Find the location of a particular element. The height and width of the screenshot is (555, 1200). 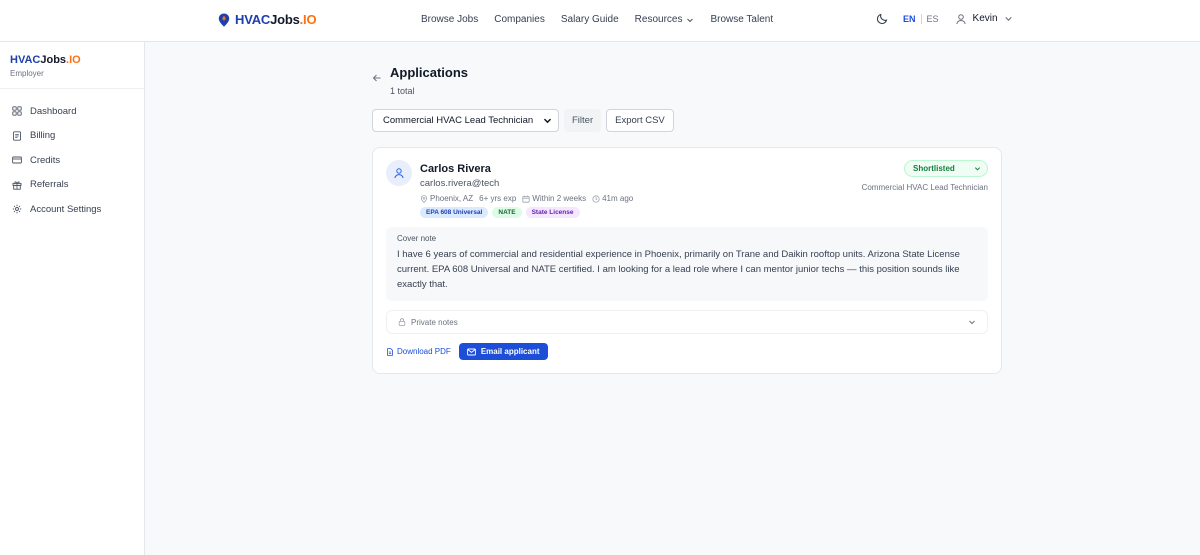

calendar-icon is located at coordinates (526, 199).